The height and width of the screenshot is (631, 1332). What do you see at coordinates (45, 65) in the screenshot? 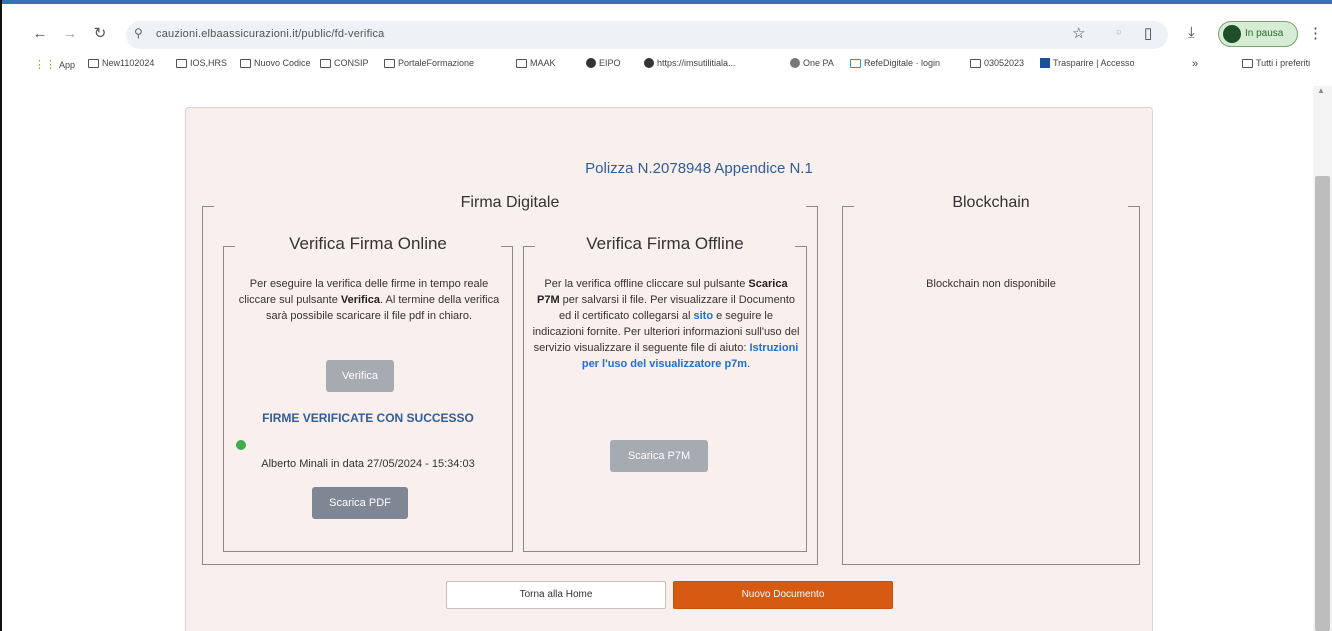
I see `apps-icon: ⋮⋮` at bounding box center [45, 65].